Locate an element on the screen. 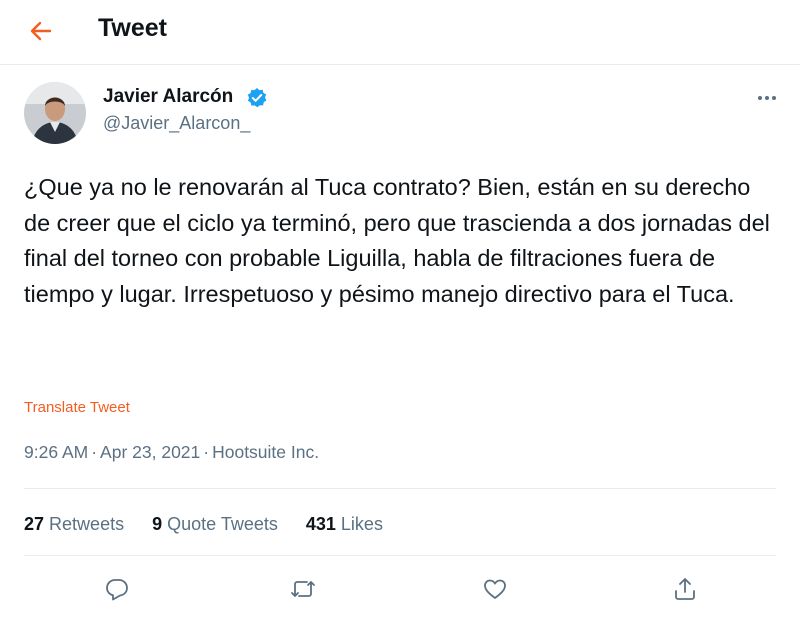  likes-stat: 431 Likes is located at coordinates (344, 524).